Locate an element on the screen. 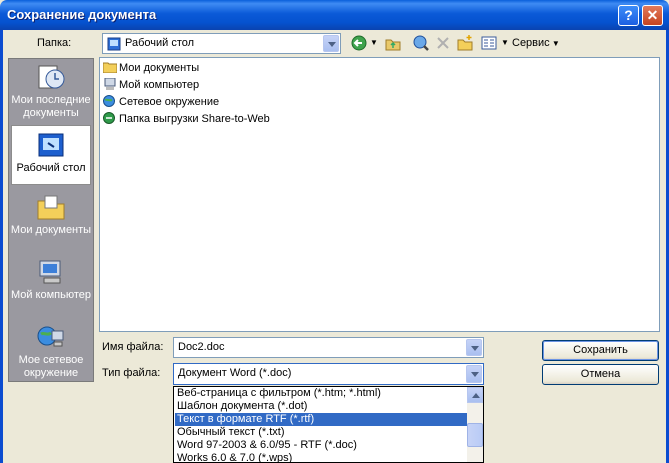 This screenshot has width=669, height=463. place-my-computer-label: Мой компьютер is located at coordinates (51, 295).